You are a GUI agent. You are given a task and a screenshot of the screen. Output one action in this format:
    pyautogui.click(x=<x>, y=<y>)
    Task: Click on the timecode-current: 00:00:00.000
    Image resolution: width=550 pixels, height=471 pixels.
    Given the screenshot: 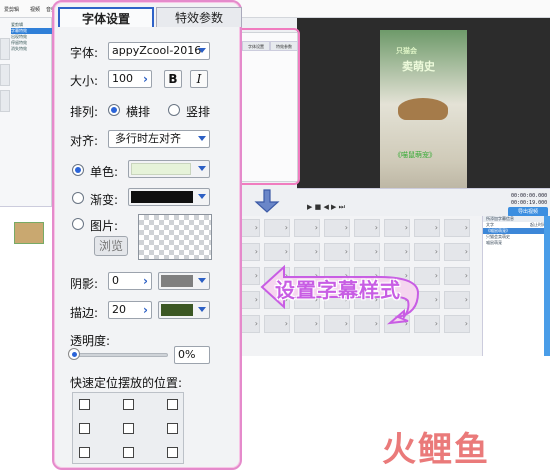 What is the action you would take?
    pyautogui.click(x=529, y=196)
    